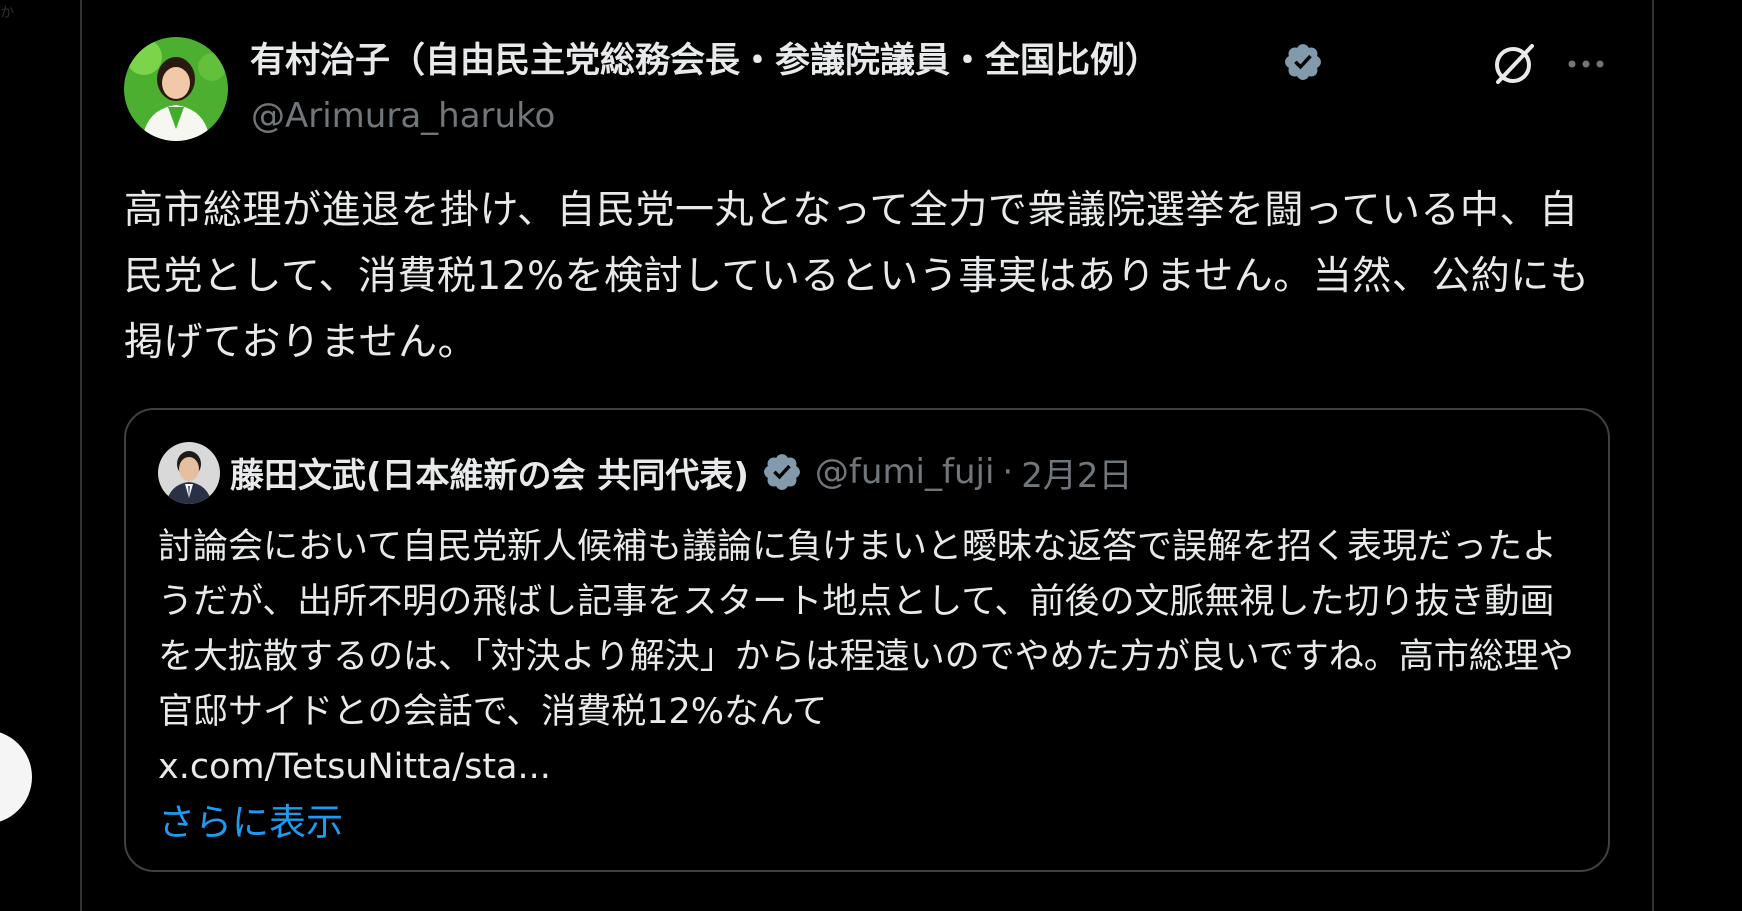 This screenshot has width=1742, height=911. What do you see at coordinates (1076, 472) in the screenshot?
I see `quote-date: 2月2日` at bounding box center [1076, 472].